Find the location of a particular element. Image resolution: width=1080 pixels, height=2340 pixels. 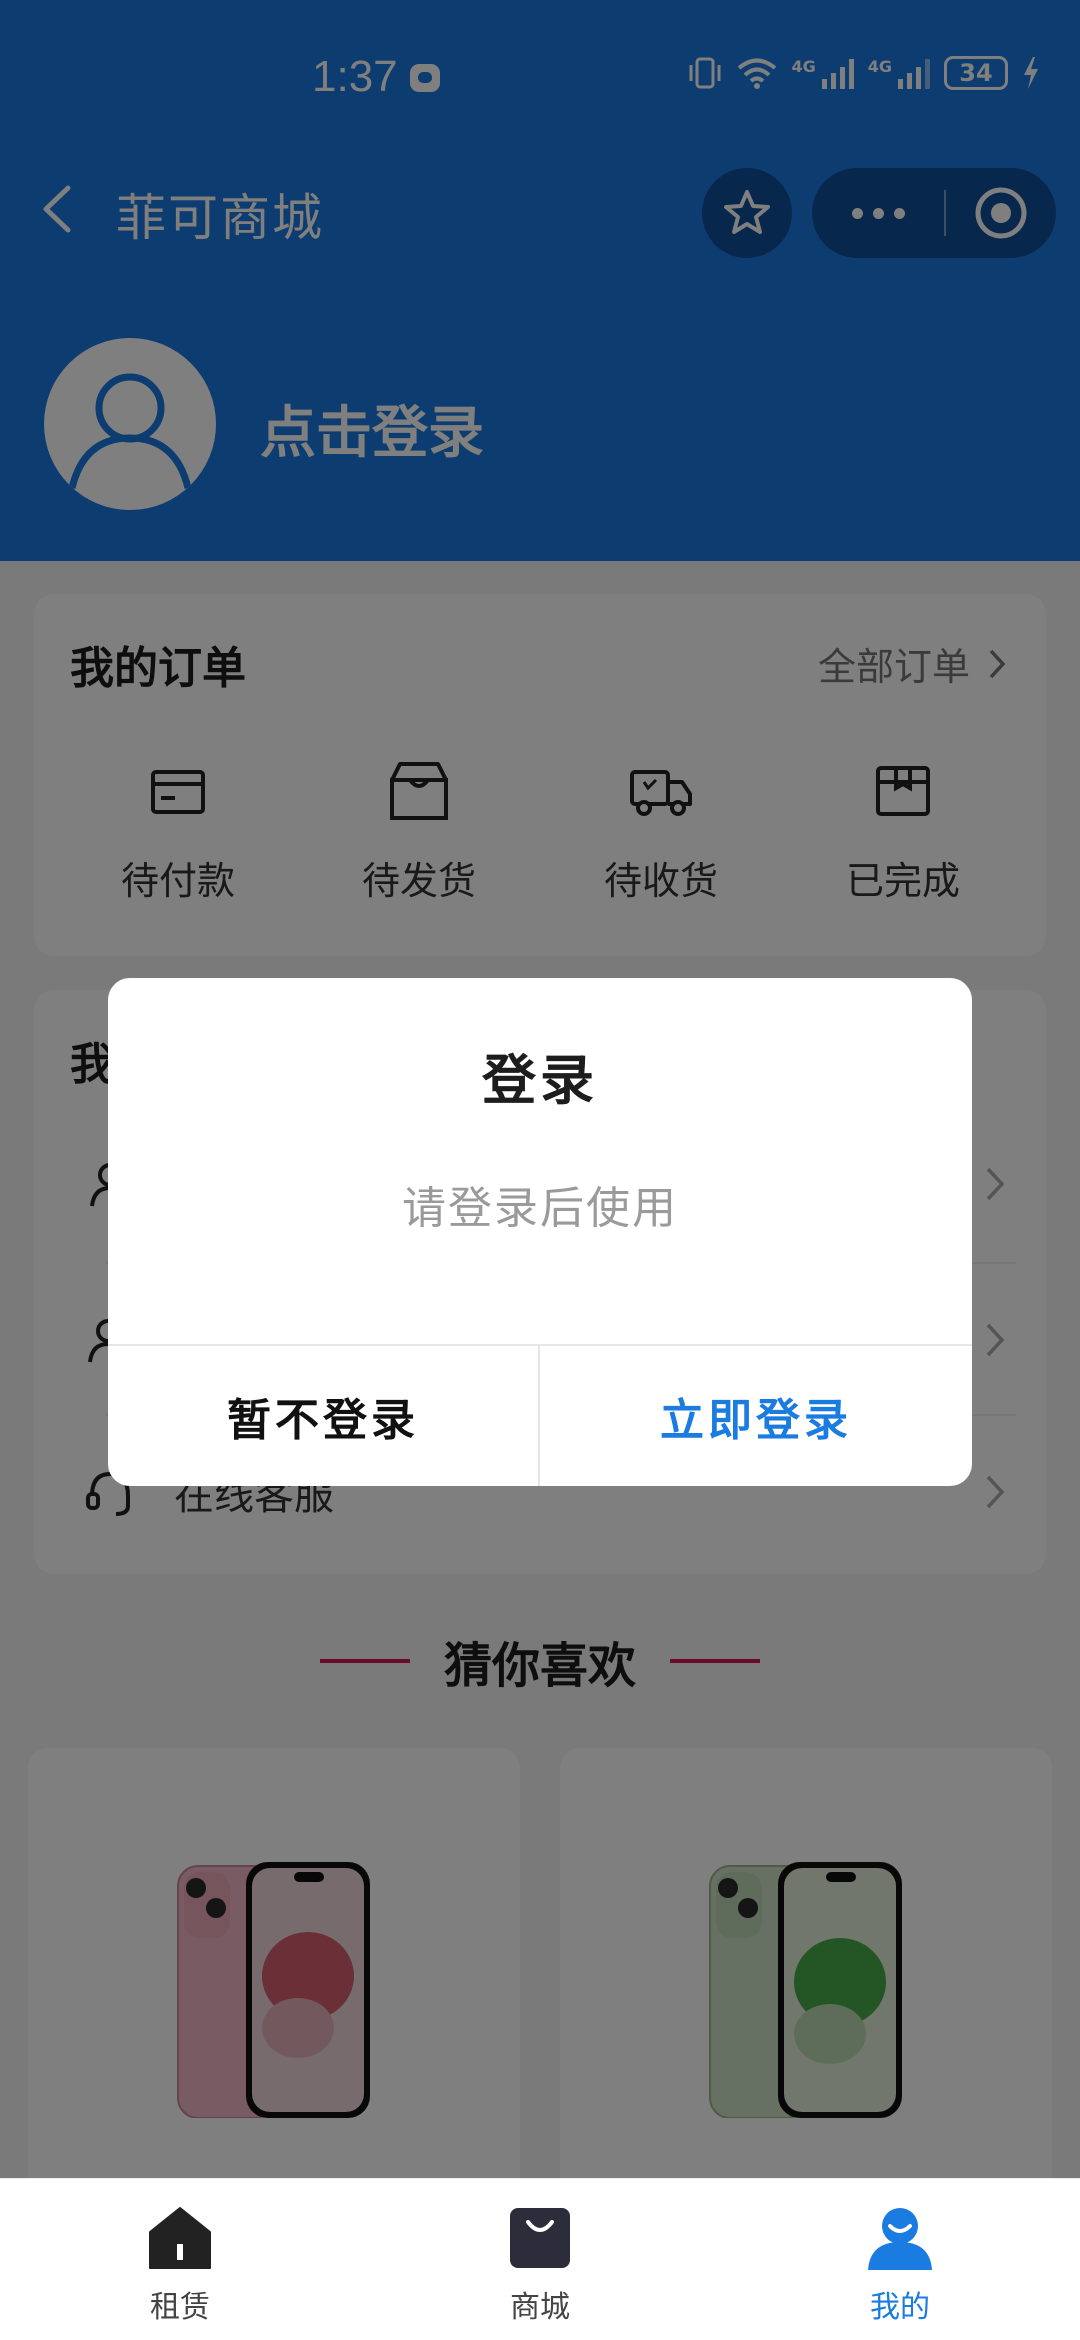

login-now-button: 立即登录 is located at coordinates (756, 1416).